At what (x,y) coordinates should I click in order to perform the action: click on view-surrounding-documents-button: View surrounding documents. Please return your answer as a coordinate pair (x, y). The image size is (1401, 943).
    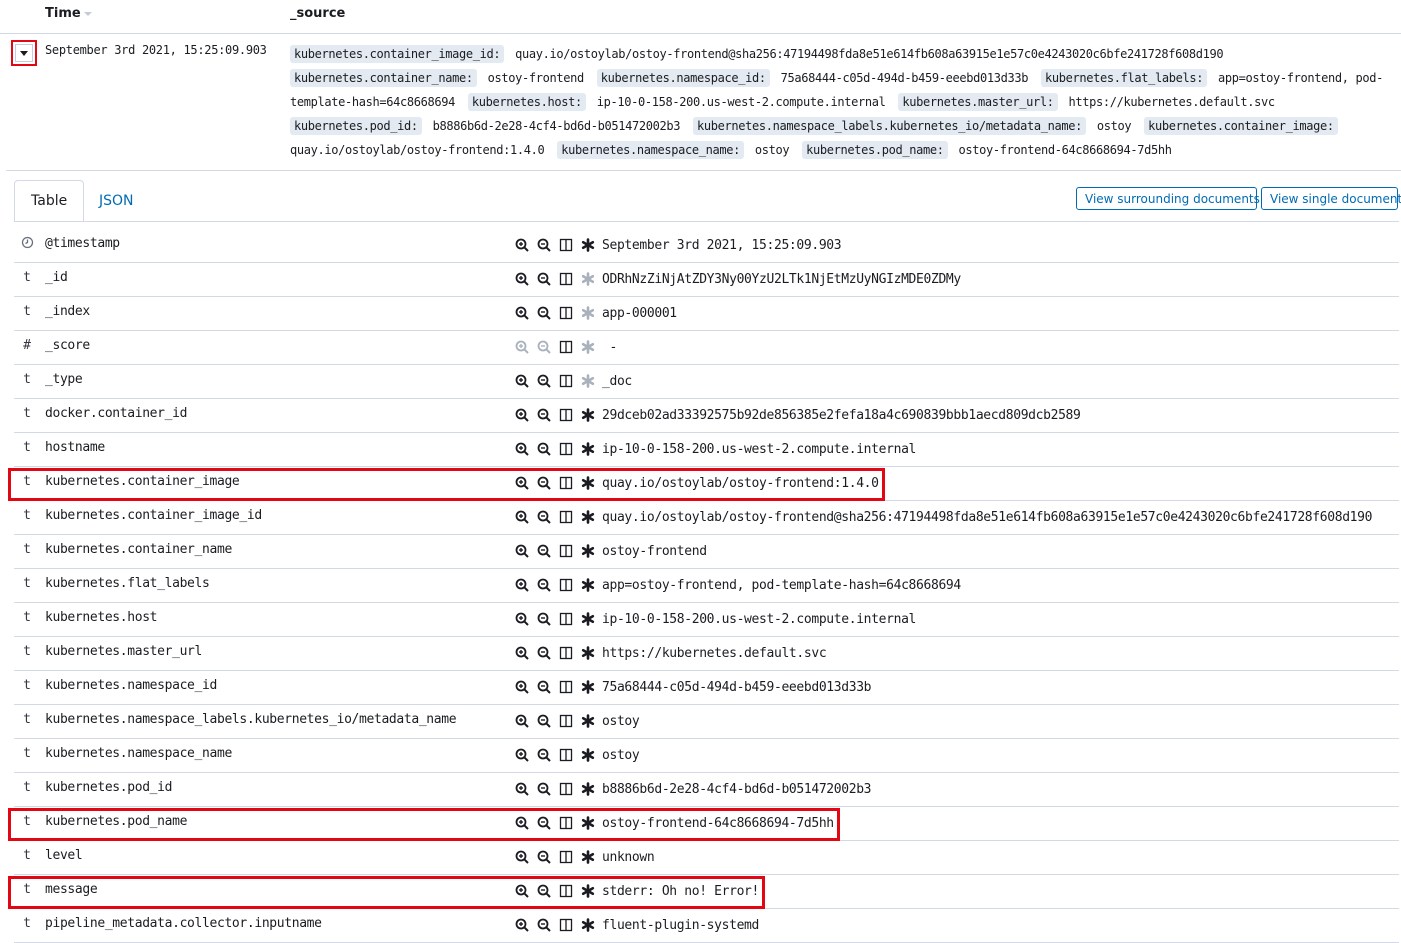
    Looking at the image, I should click on (1168, 198).